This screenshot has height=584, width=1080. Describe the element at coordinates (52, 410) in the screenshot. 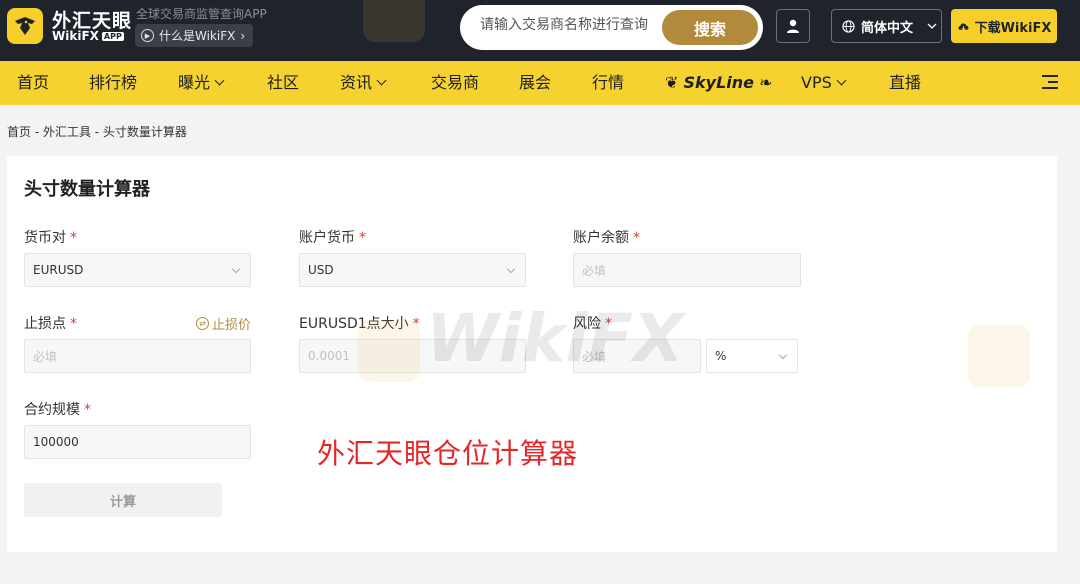

I see `contract-size-label-text: 合约规模` at that location.